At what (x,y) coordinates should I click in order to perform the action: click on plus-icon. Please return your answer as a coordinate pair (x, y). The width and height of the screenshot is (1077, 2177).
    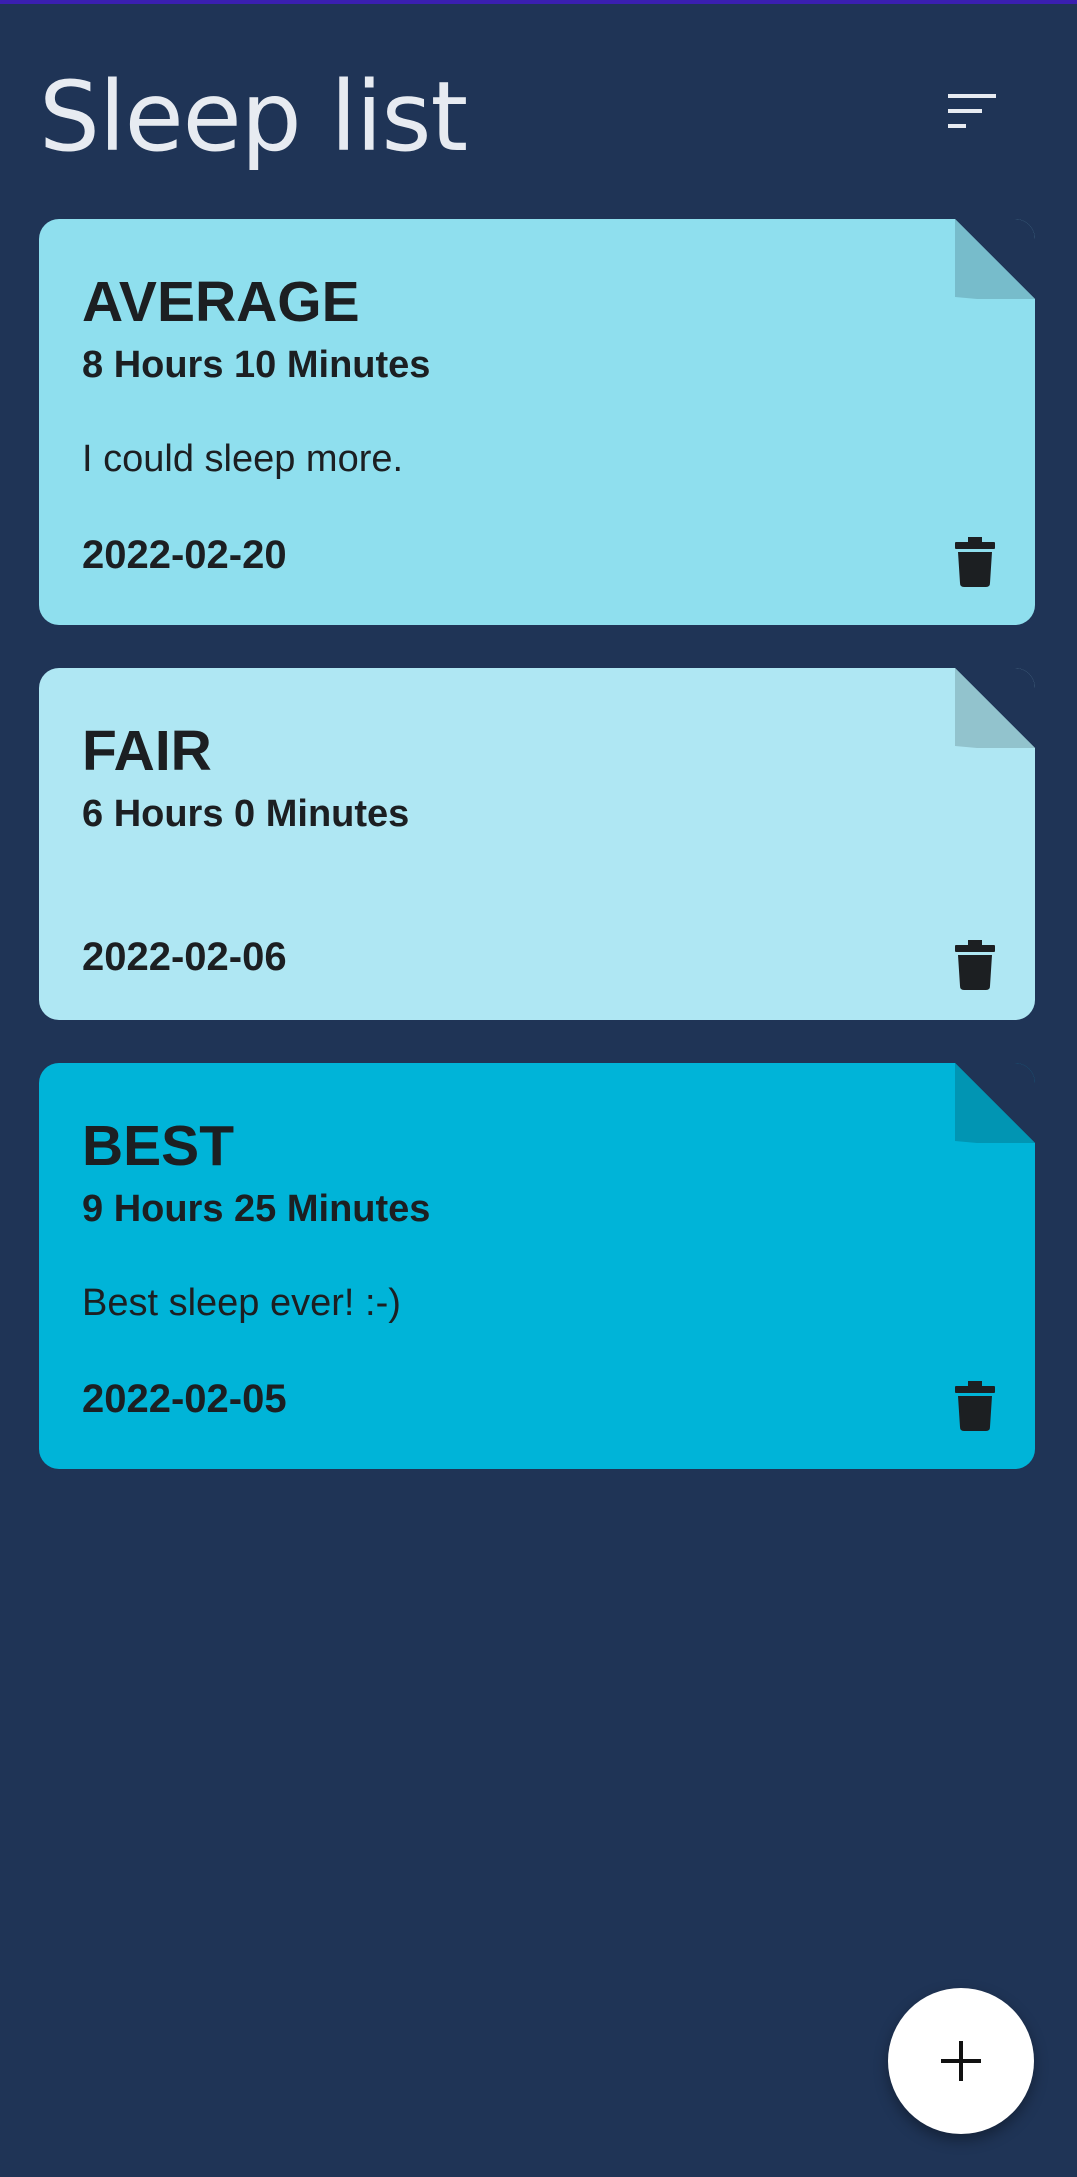
    Looking at the image, I should click on (961, 2061).